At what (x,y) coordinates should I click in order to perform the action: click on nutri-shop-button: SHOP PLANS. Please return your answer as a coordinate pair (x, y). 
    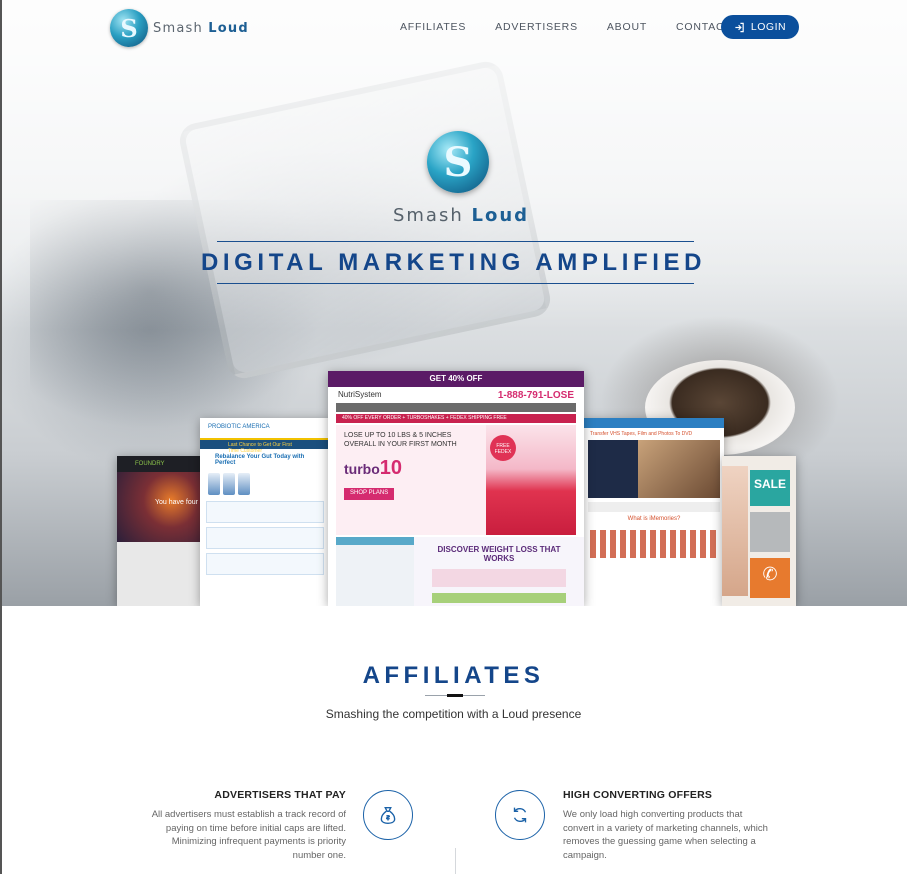
    Looking at the image, I should click on (369, 494).